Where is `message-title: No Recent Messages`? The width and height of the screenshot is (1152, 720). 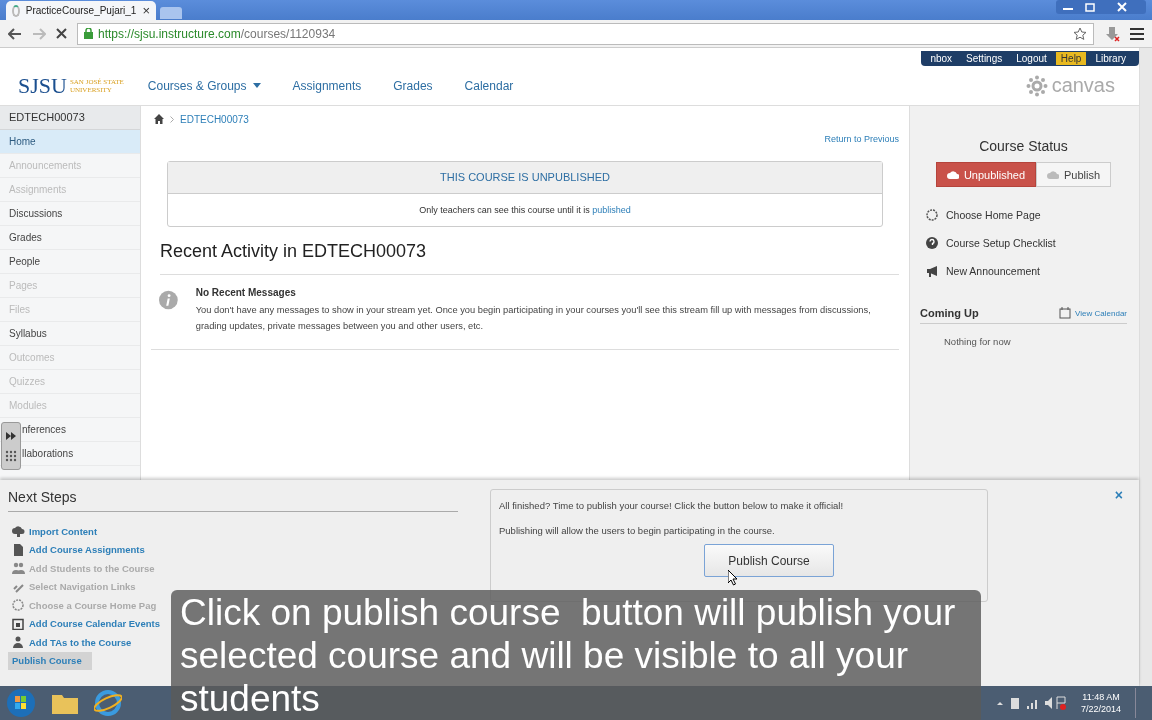
message-title: No Recent Messages is located at coordinates (246, 292).